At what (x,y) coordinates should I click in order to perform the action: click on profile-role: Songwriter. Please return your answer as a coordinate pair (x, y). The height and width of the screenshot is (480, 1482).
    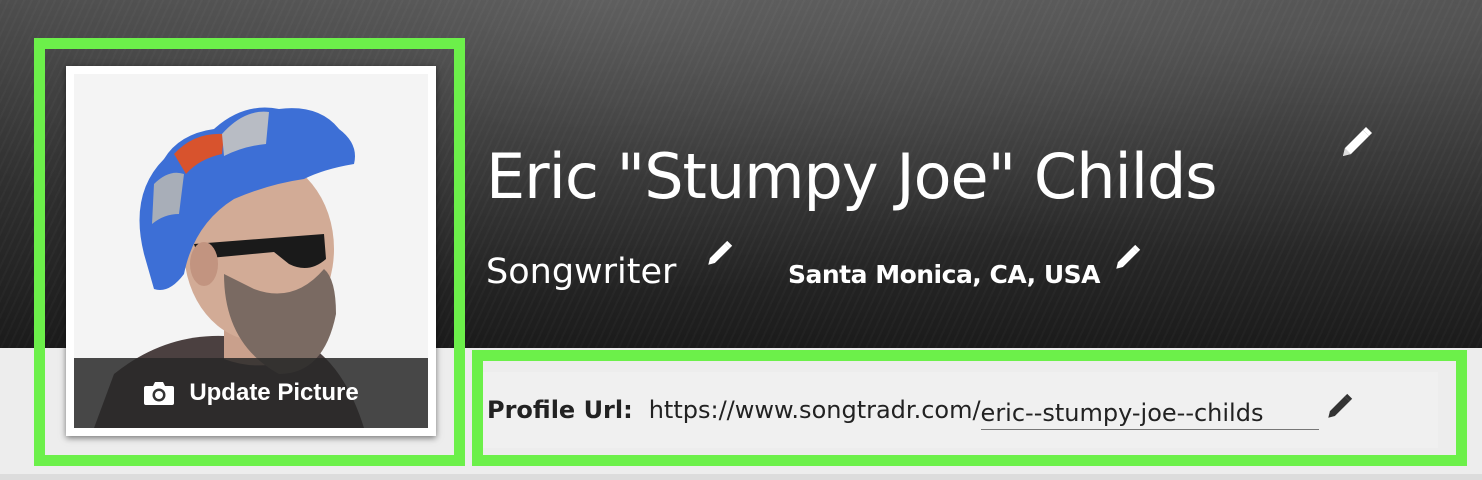
    Looking at the image, I should click on (581, 272).